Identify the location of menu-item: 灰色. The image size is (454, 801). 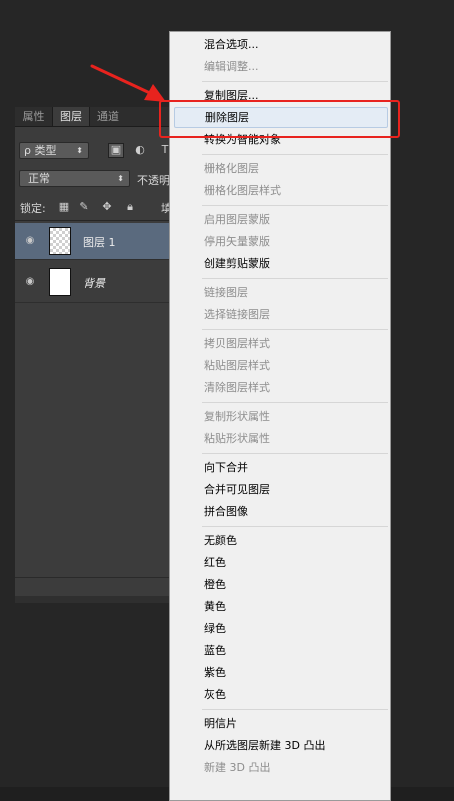
(280, 694).